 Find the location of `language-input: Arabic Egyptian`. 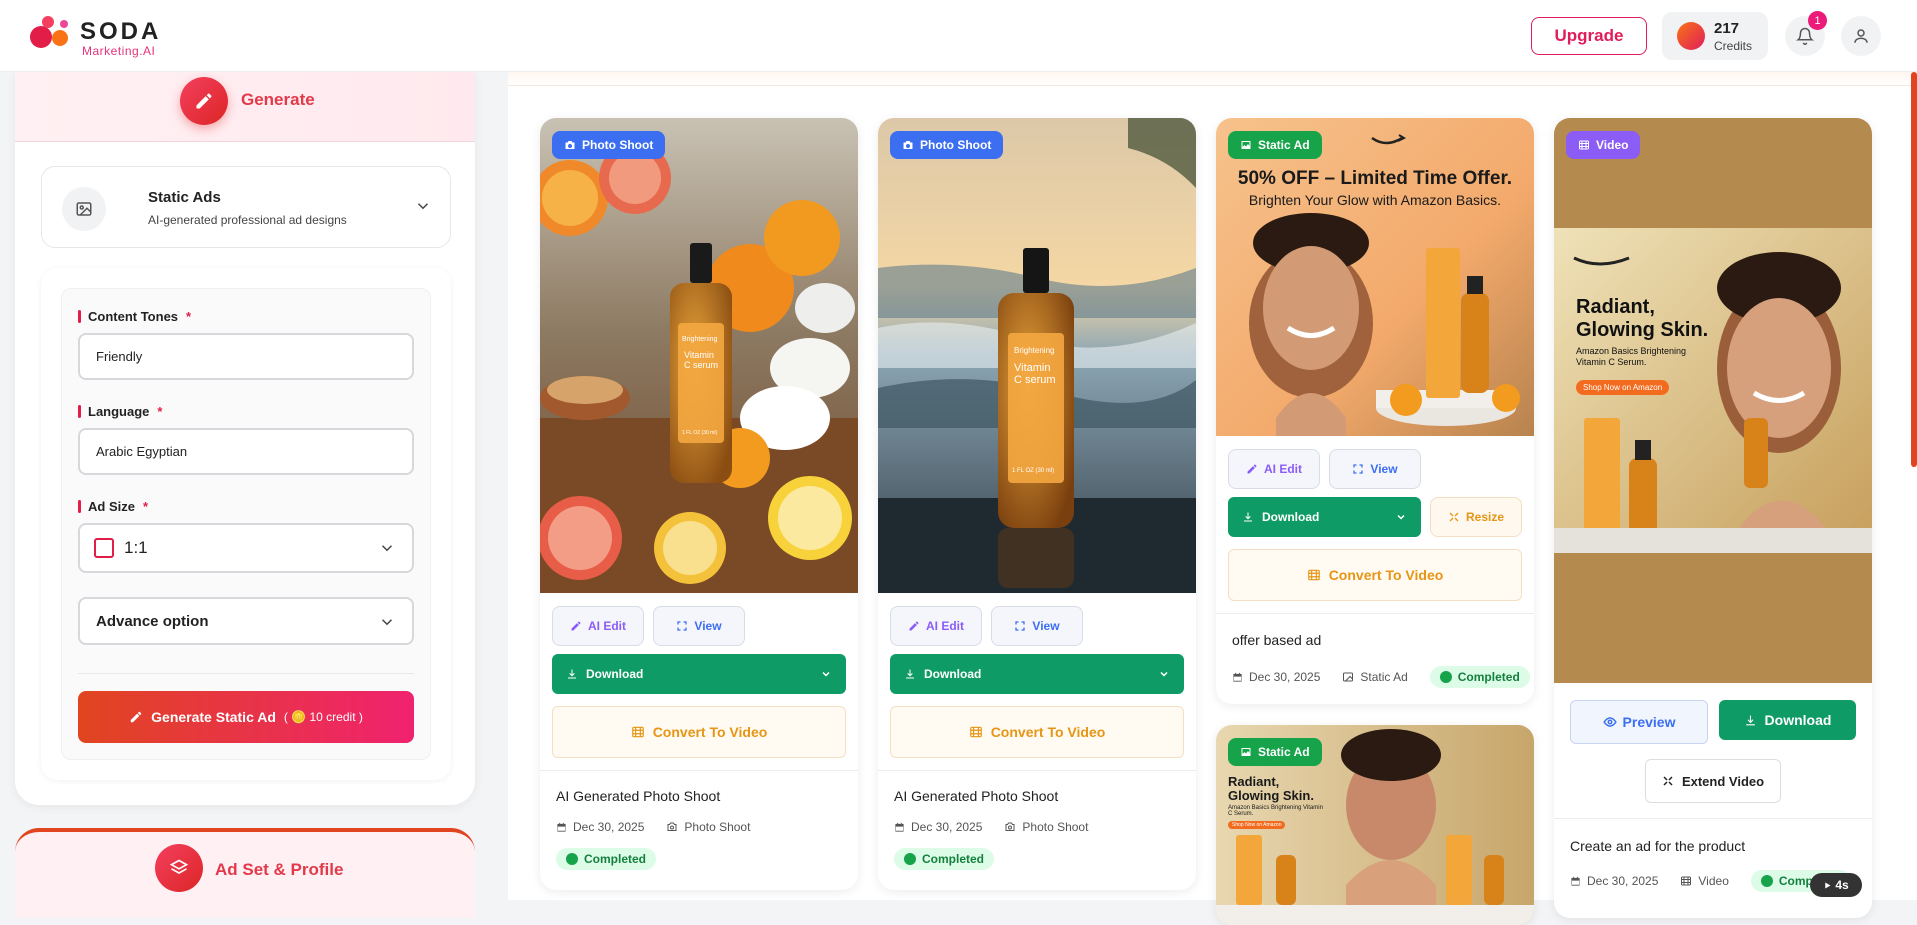

language-input: Arabic Egyptian is located at coordinates (246, 451).